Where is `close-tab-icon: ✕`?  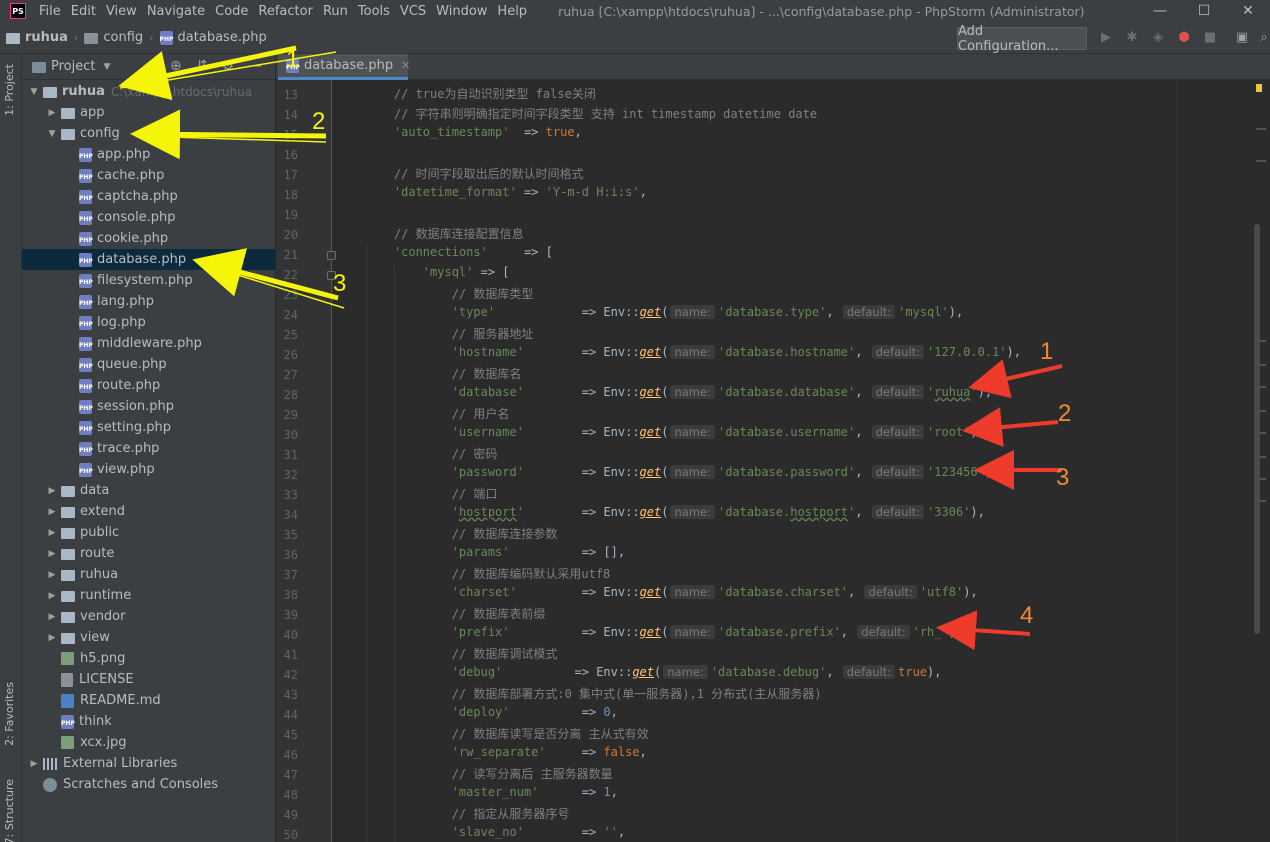
close-tab-icon: ✕ is located at coordinates (405, 65).